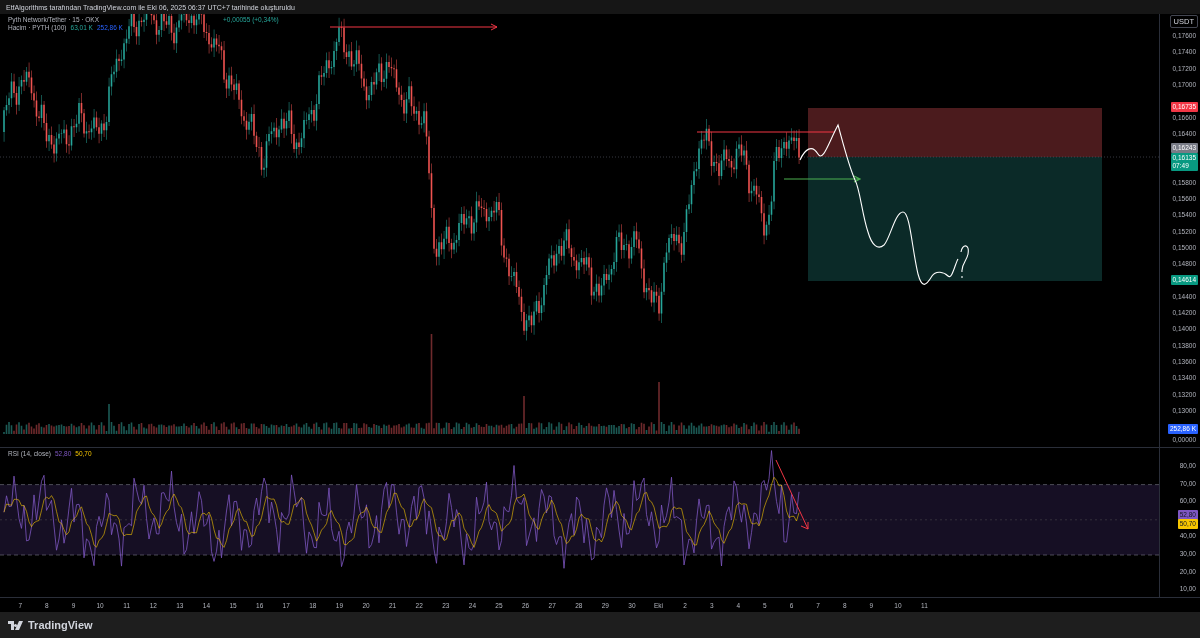  Describe the element at coordinates (792, 494) in the screenshot. I see `arrow-drawing` at that location.